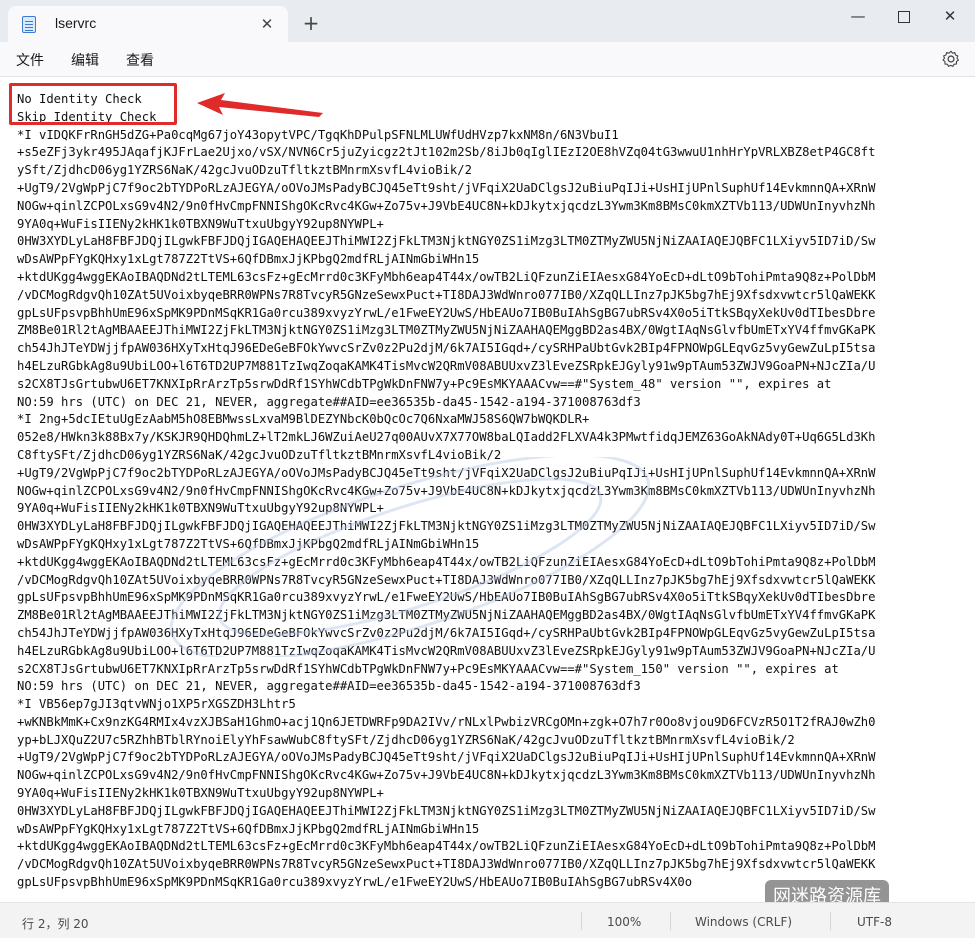 The height and width of the screenshot is (938, 975). What do you see at coordinates (487, 920) in the screenshot?
I see `status-bar: 行 2，列 20 100% Windows (CRLF) UTF-8` at bounding box center [487, 920].